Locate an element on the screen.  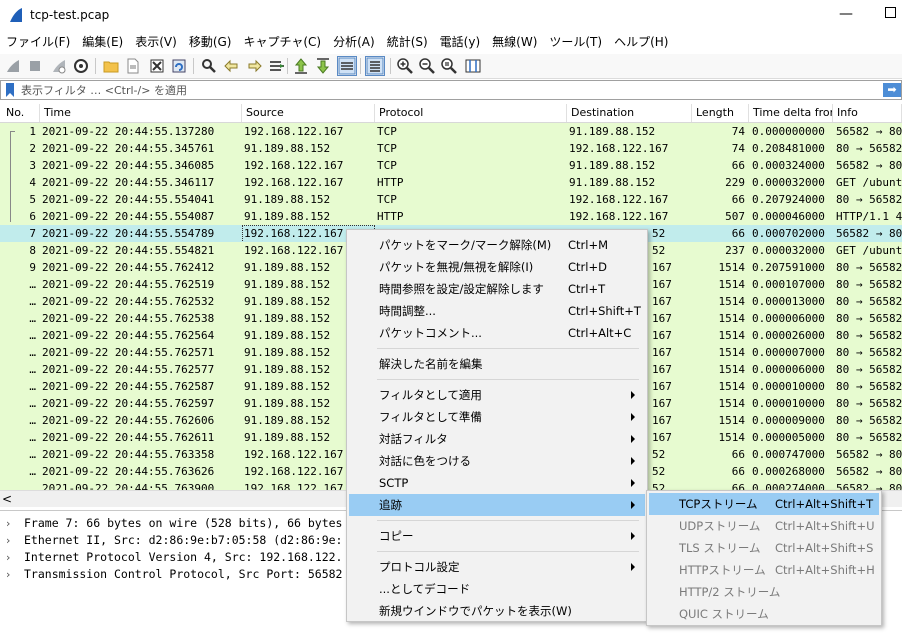
packet-cell-time: 2021-09-22 20:44:55.763358 is located at coordinates (128, 454).